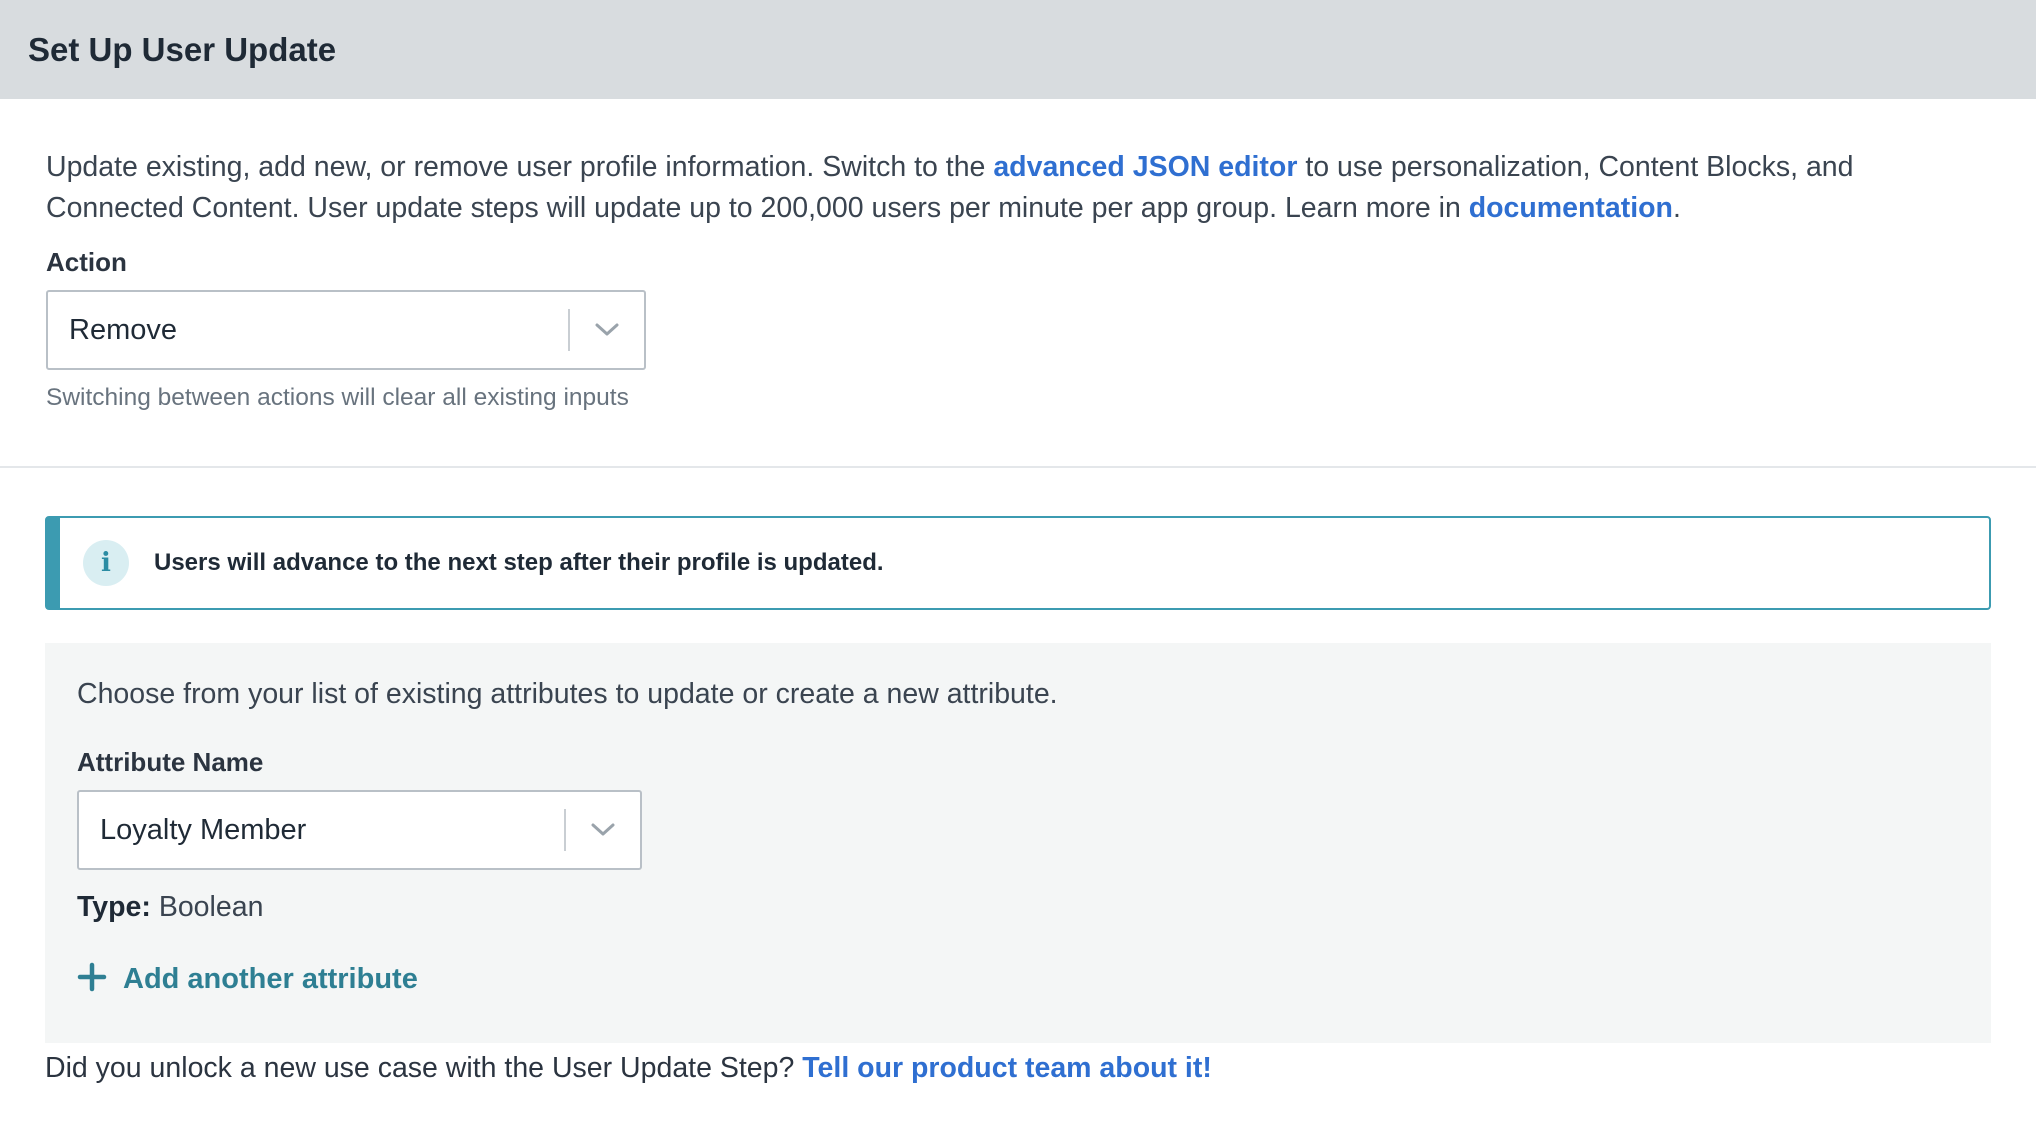  What do you see at coordinates (203, 829) in the screenshot?
I see `attribute-select-value: Loyalty Member` at bounding box center [203, 829].